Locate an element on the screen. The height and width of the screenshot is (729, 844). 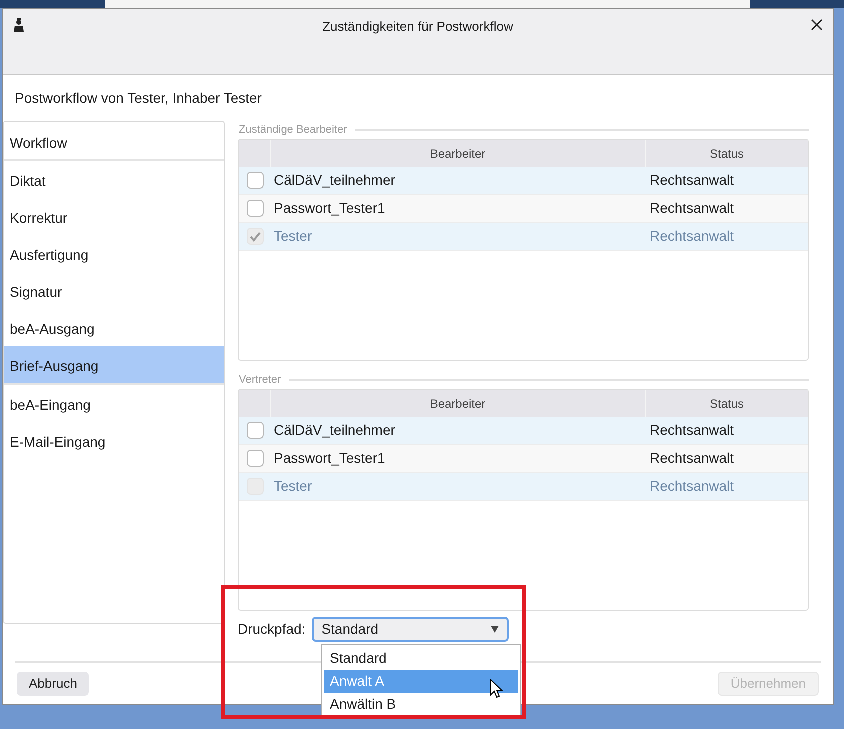
sidebar-item: Diktat is located at coordinates (114, 179).